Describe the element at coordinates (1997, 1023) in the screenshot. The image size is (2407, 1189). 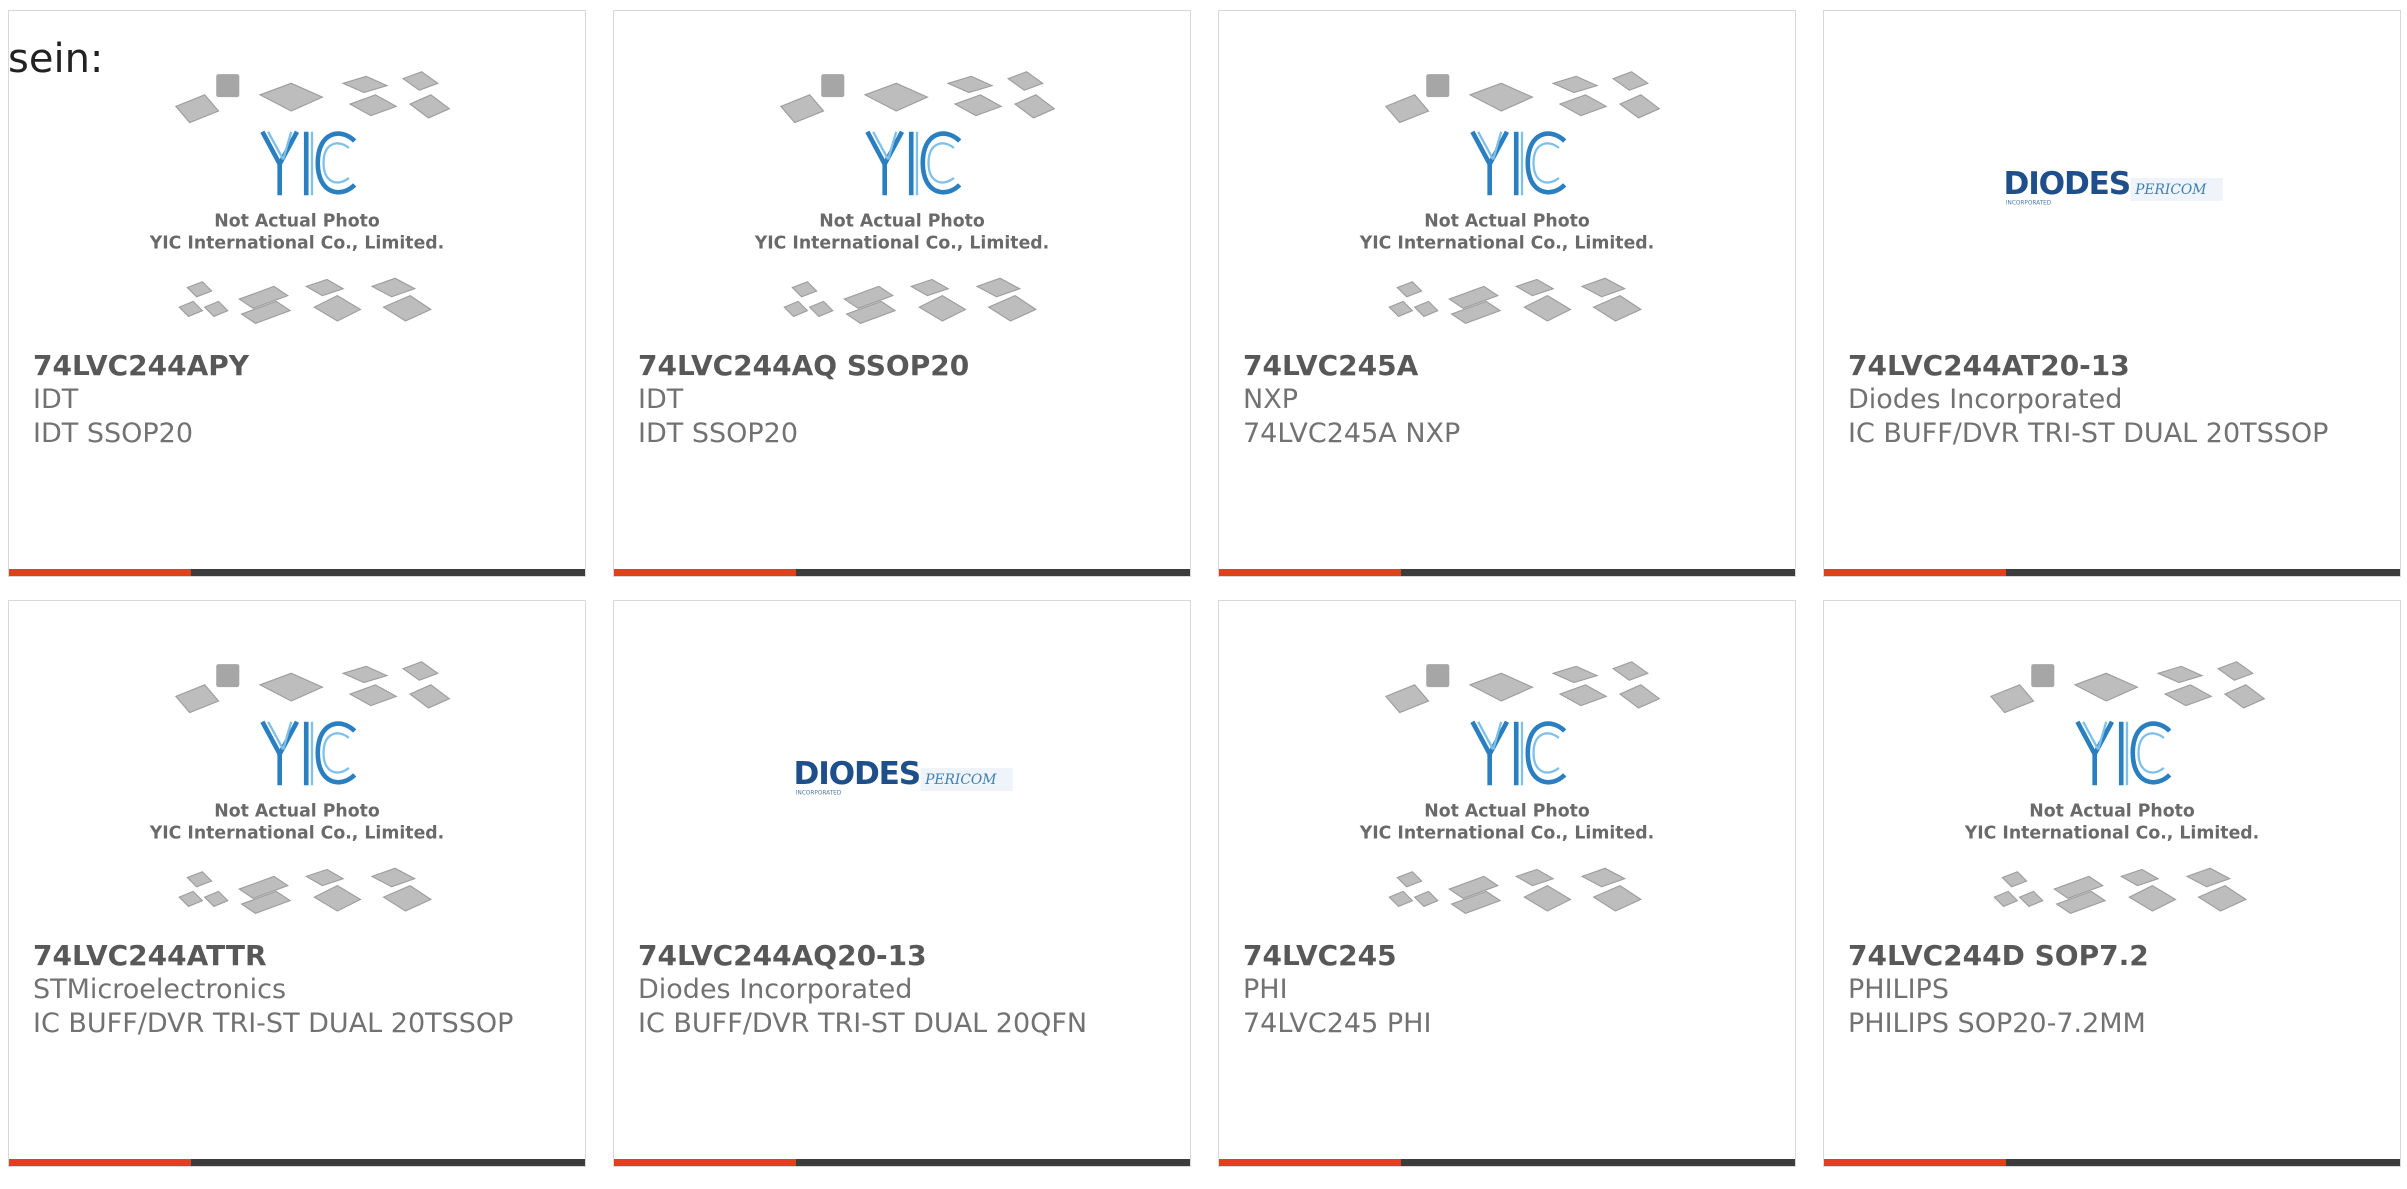
I see `product-description: PHILIPS SOP20-7.2MM` at that location.